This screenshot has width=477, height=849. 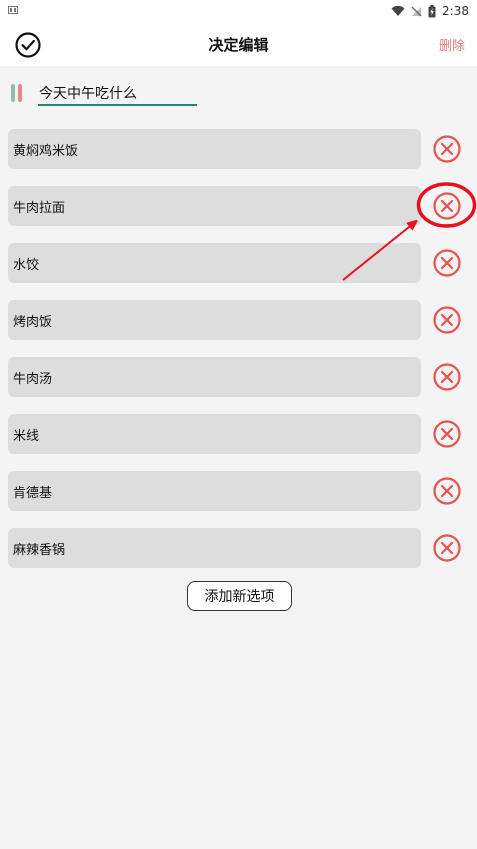 I want to click on option-row: 肯德基, so click(x=238, y=491).